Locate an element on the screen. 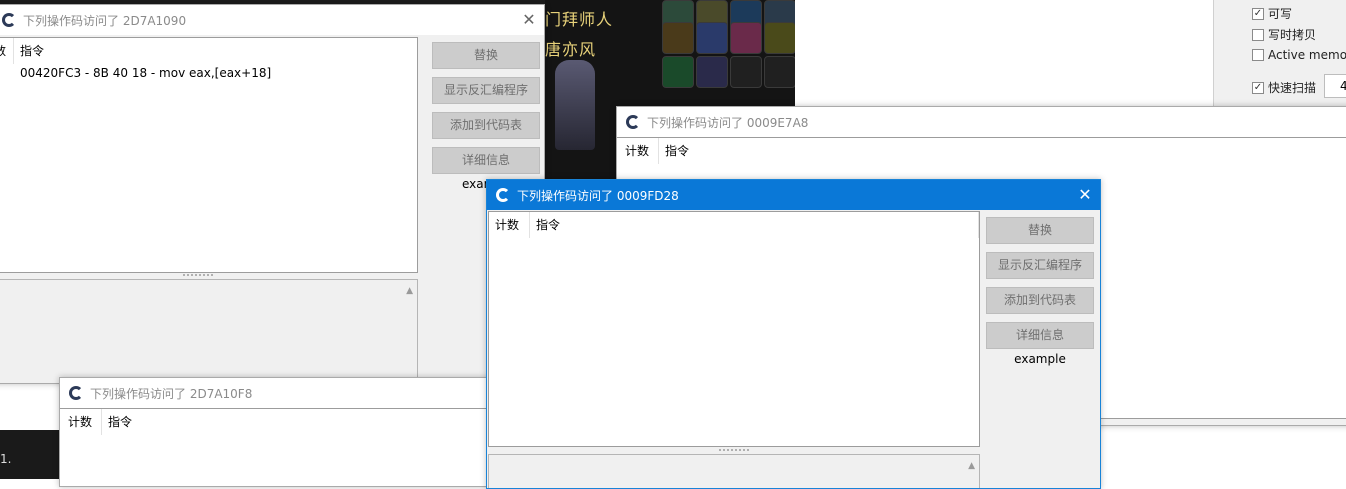  writable-checkbox: ✓ 可写 is located at coordinates (1272, 13).